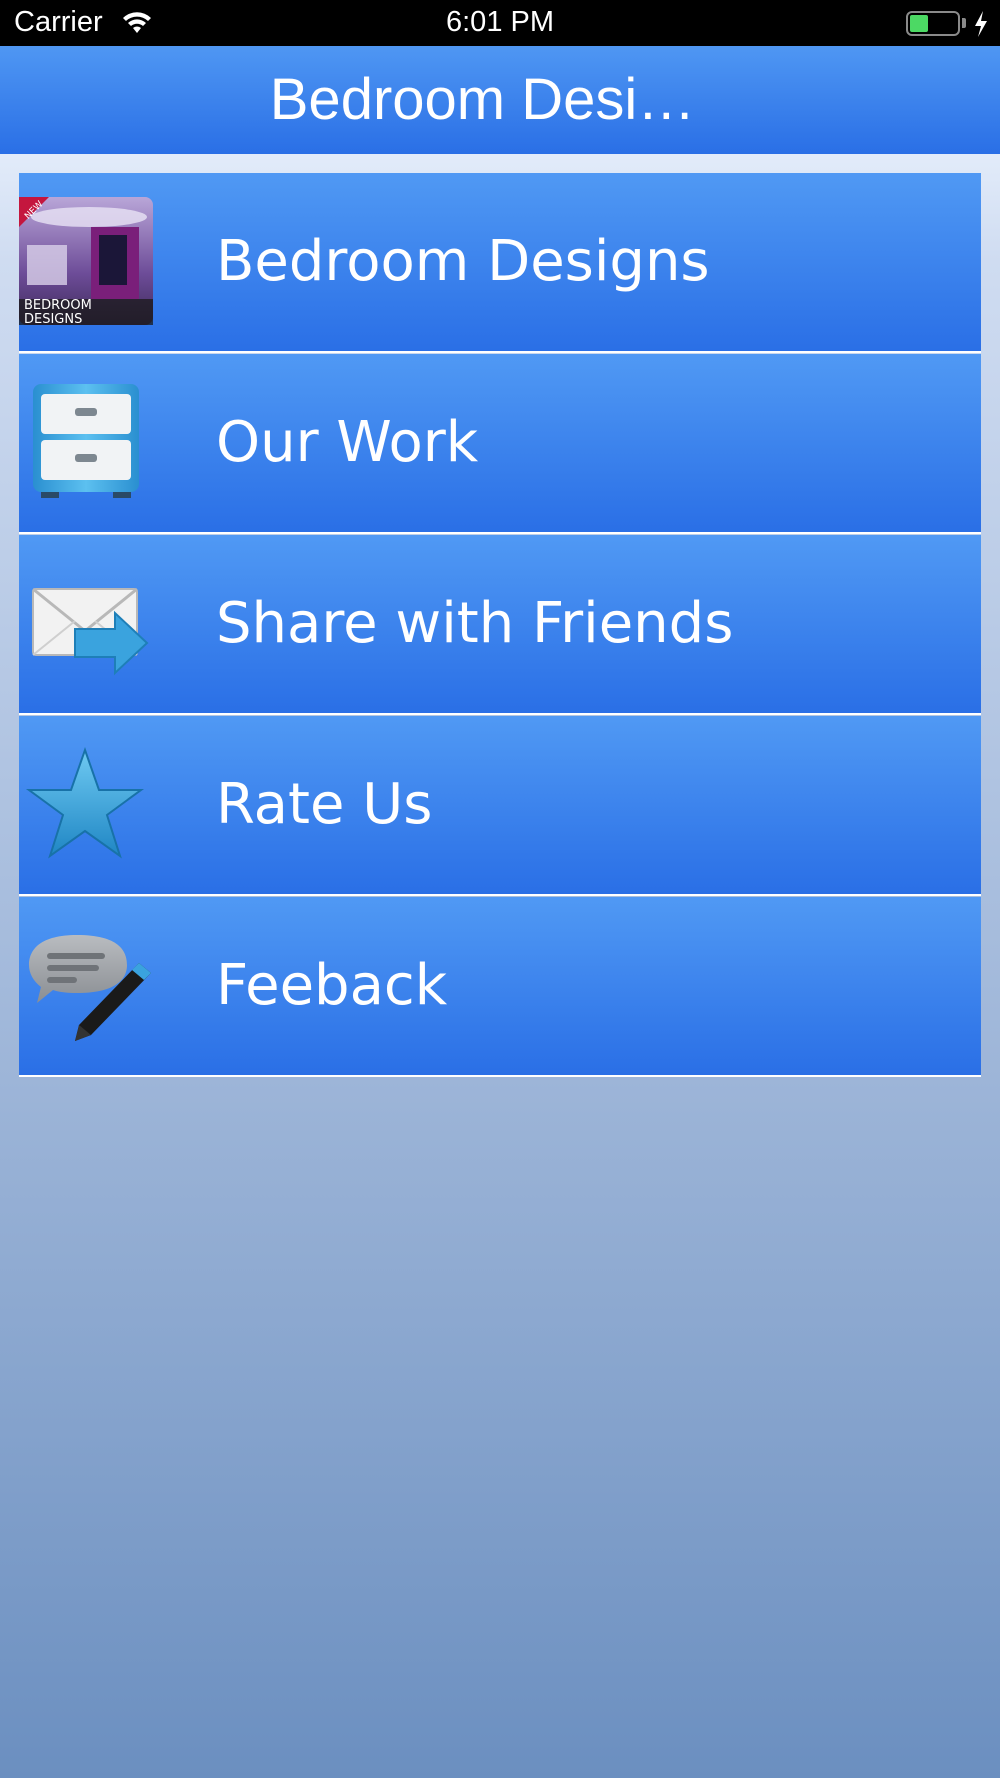 This screenshot has width=1000, height=1778. I want to click on status-bar: Carrier 6:01 PM, so click(500, 23).